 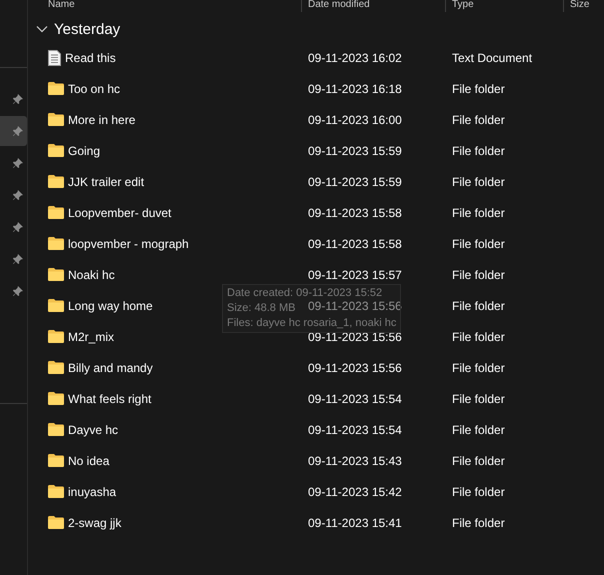 I want to click on file-name: Noaki hc, so click(x=91, y=275).